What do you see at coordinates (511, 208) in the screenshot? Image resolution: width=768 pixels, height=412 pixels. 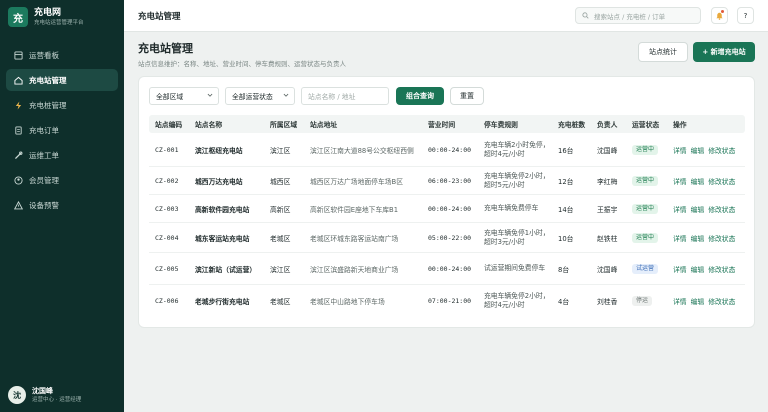 I see `cell-rule: 充电车辆免费停车` at bounding box center [511, 208].